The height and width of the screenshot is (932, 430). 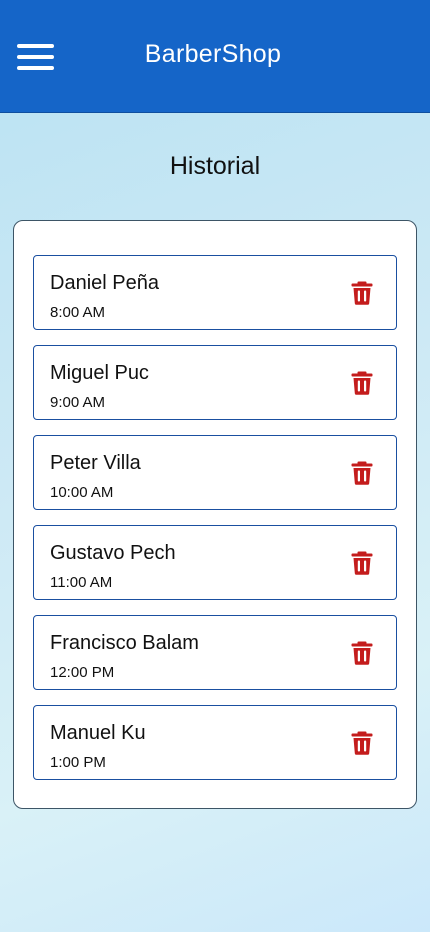 I want to click on appointment-item: Francisco Balam 12:00 PM, so click(x=215, y=652).